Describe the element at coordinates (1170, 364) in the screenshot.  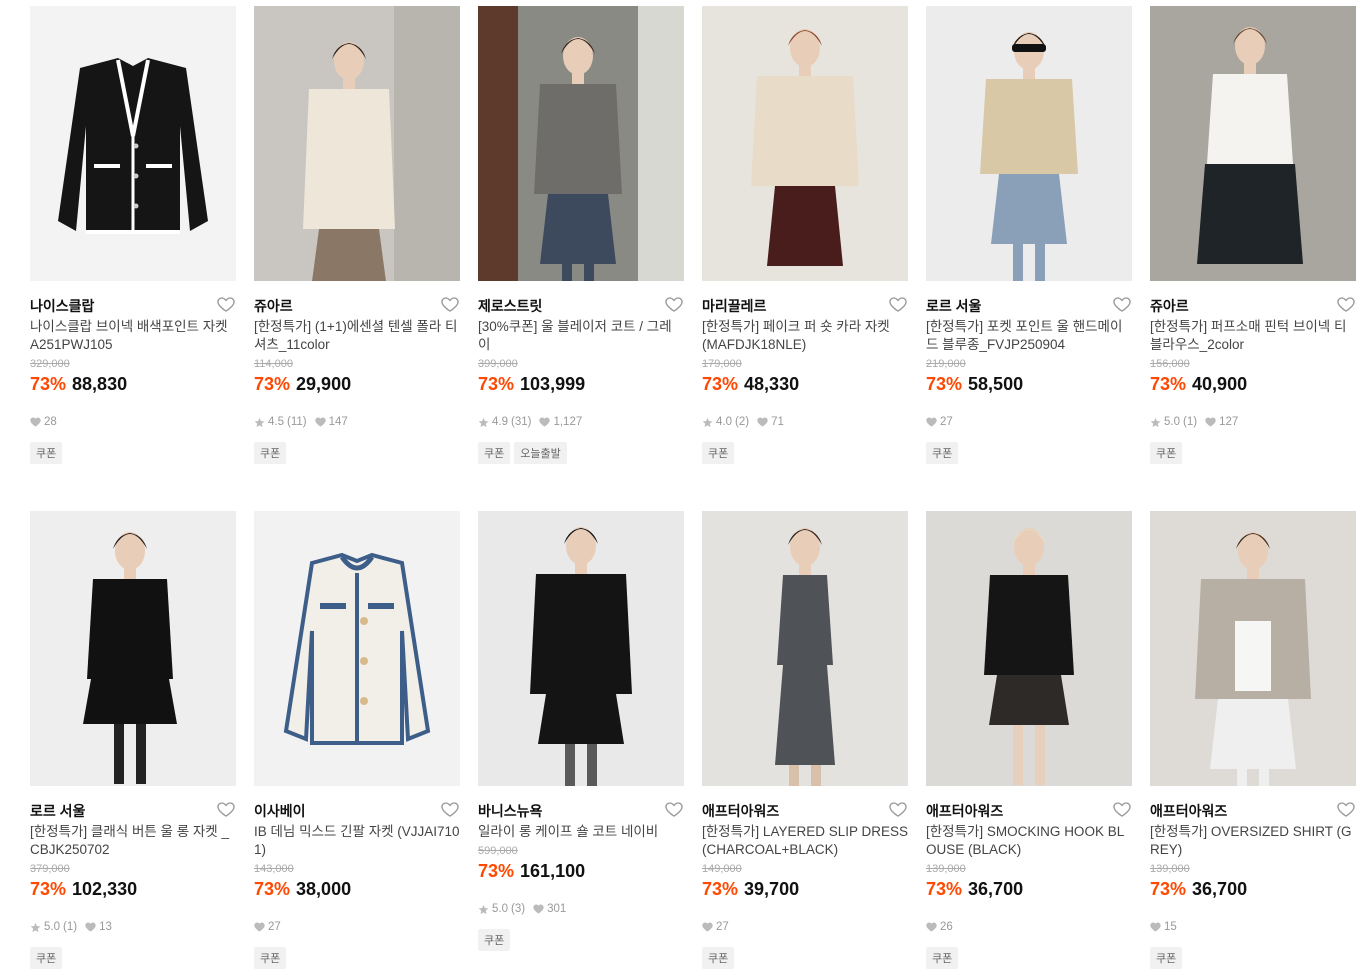
I see `original-price: 156,000` at that location.